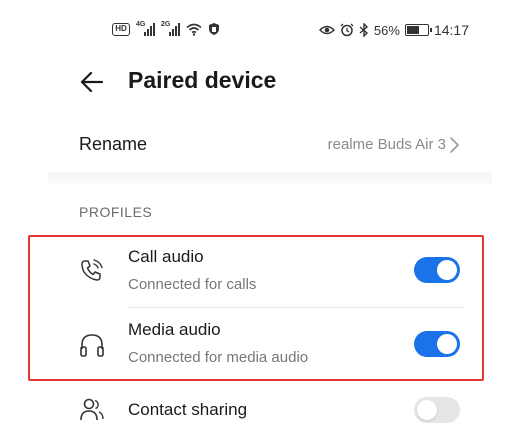 The image size is (518, 446). I want to click on rename-label: Rename, so click(113, 144).